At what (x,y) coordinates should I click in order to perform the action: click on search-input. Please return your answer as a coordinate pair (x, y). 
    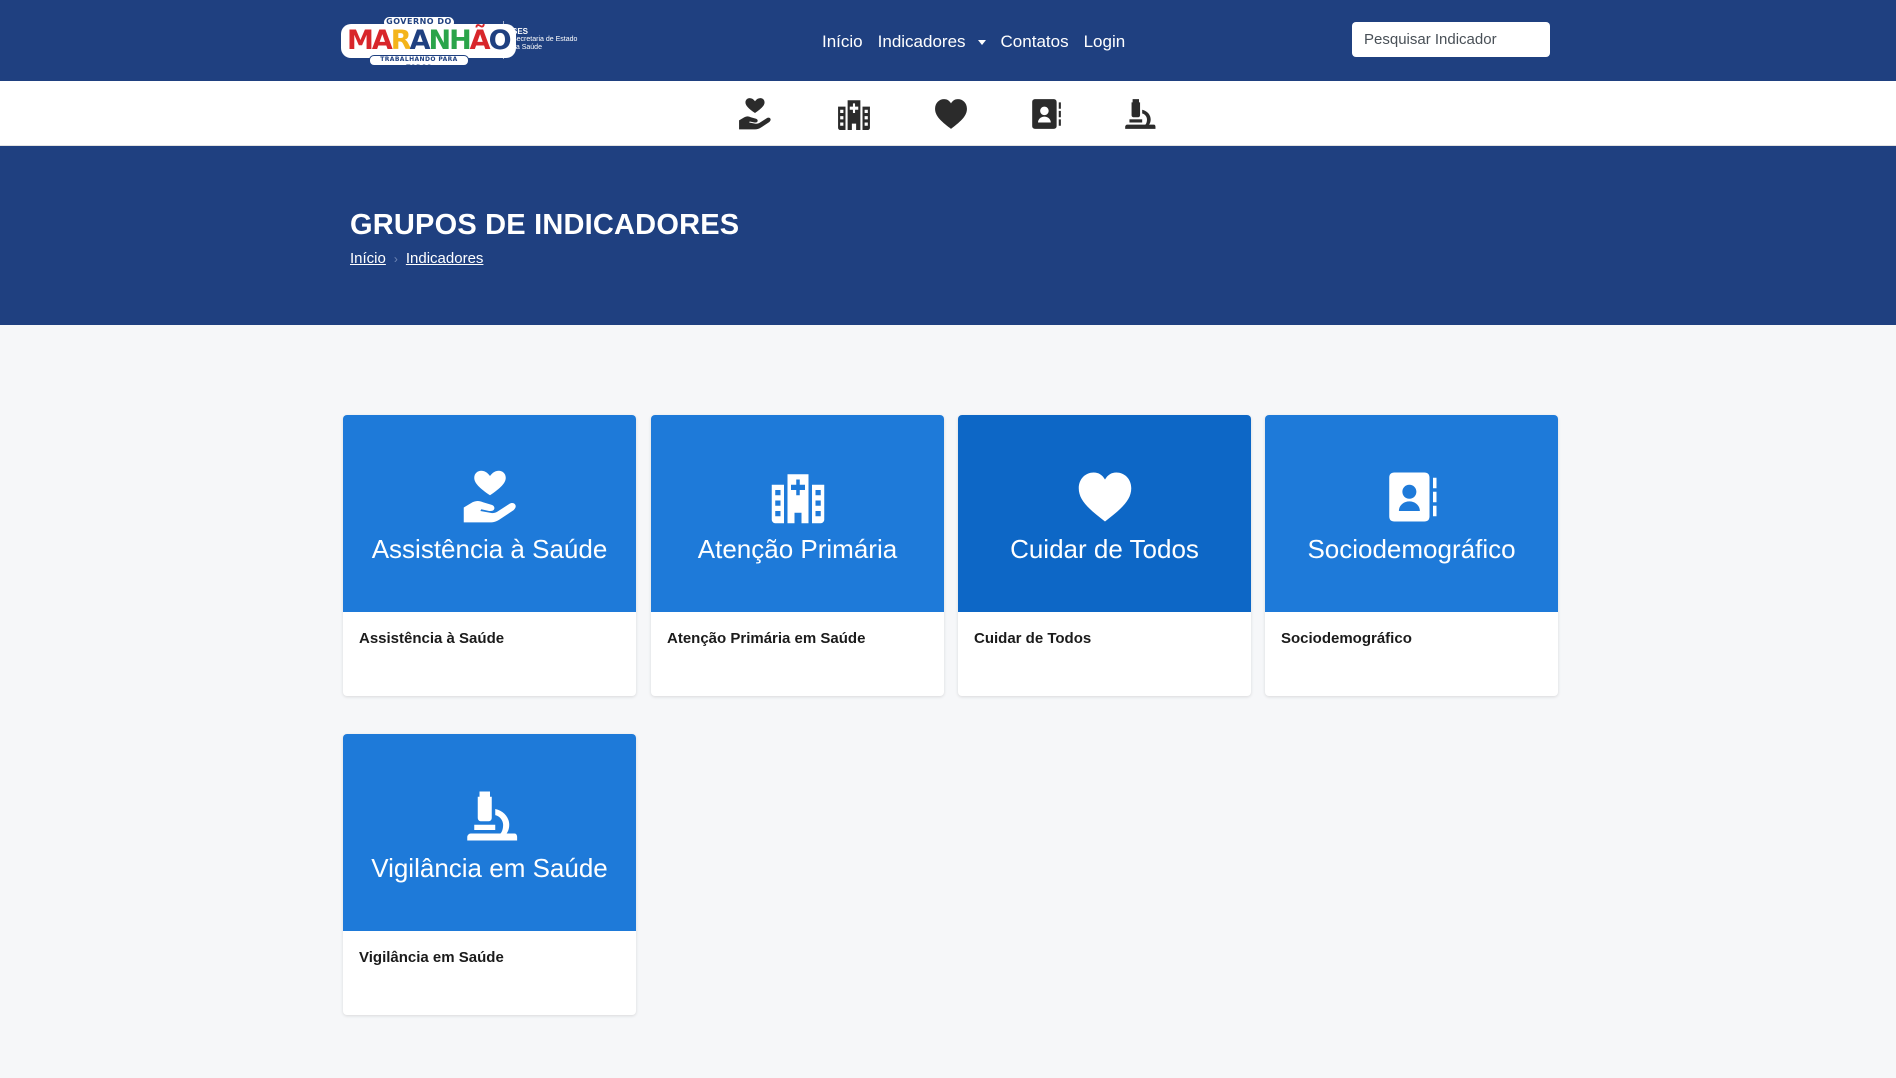
    Looking at the image, I should click on (1451, 39).